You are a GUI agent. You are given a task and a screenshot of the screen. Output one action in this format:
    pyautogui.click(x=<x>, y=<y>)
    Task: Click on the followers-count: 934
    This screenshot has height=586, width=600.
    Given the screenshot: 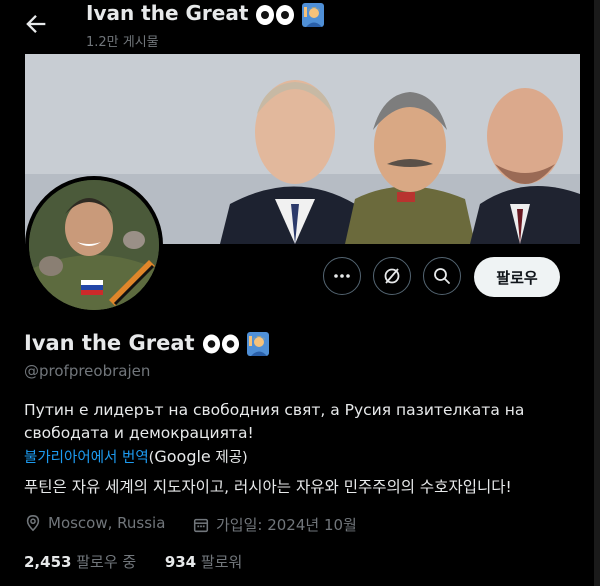 What is the action you would take?
    pyautogui.click(x=180, y=562)
    